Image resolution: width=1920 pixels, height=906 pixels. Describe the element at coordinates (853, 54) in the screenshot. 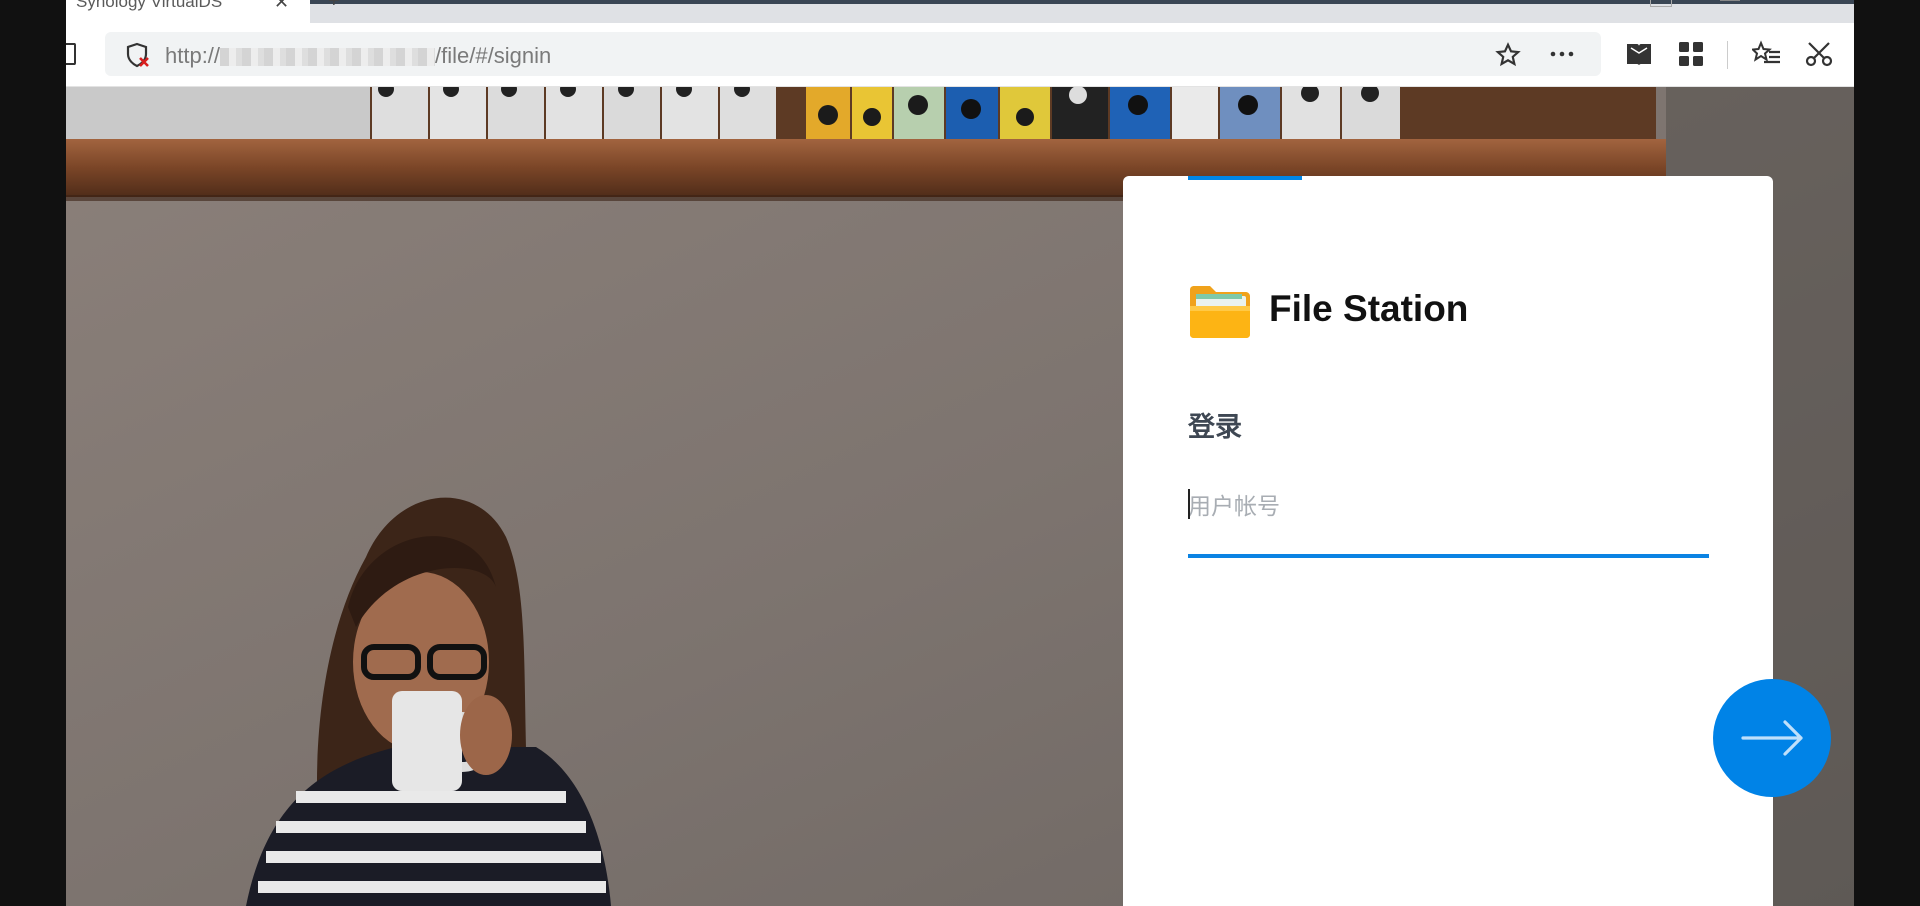

I see `address-bar: http:// /file/#/signin` at that location.